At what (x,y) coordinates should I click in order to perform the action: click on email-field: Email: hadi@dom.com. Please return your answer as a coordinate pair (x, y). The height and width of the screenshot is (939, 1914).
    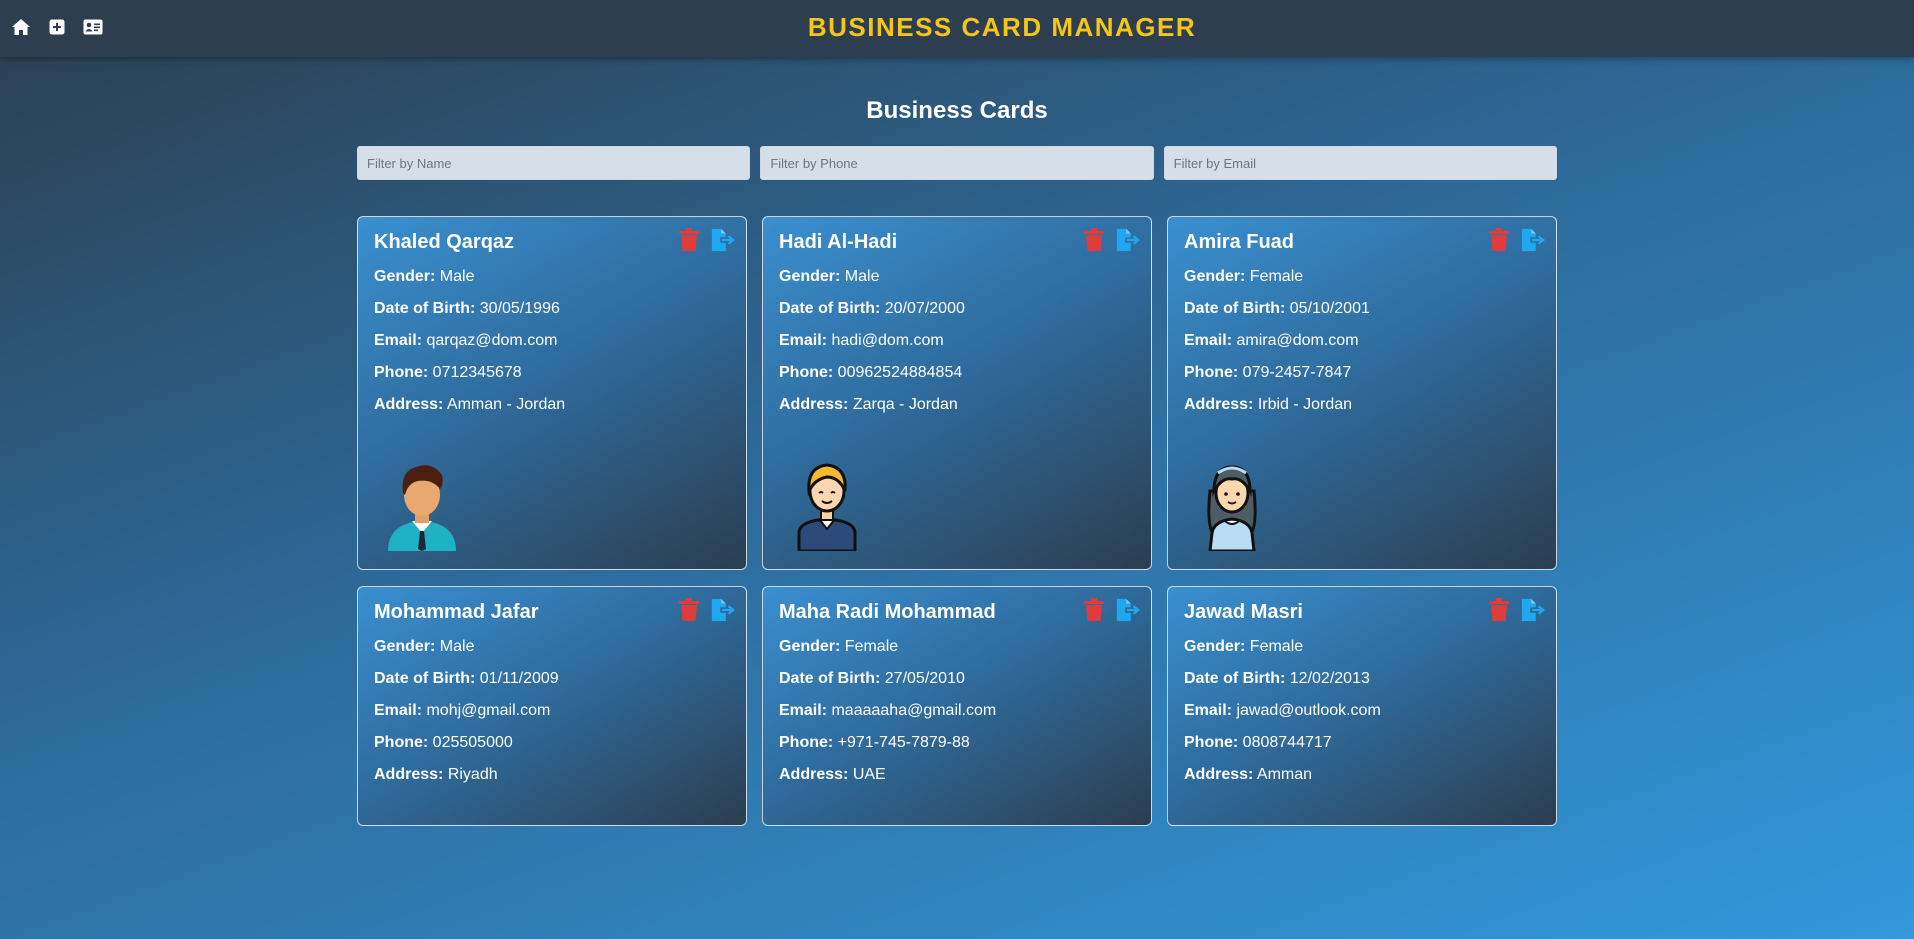
    Looking at the image, I should click on (957, 341).